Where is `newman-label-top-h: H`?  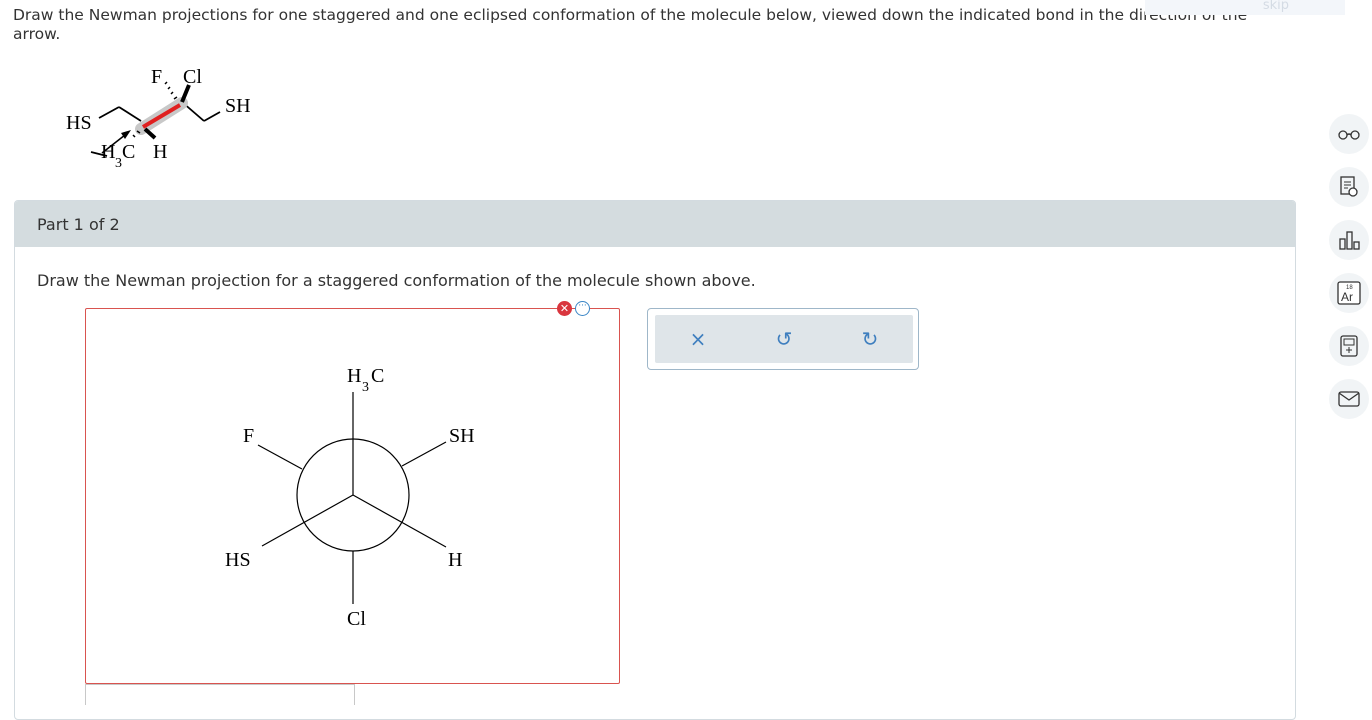 newman-label-top-h: H is located at coordinates (354, 376).